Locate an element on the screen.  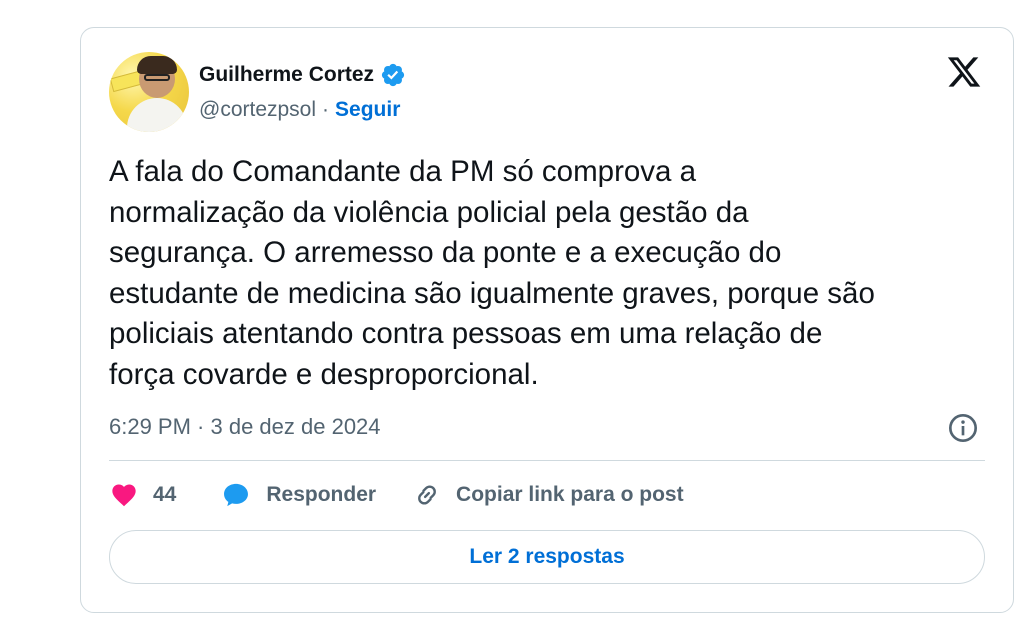
like-count: 44 is located at coordinates (165, 494).